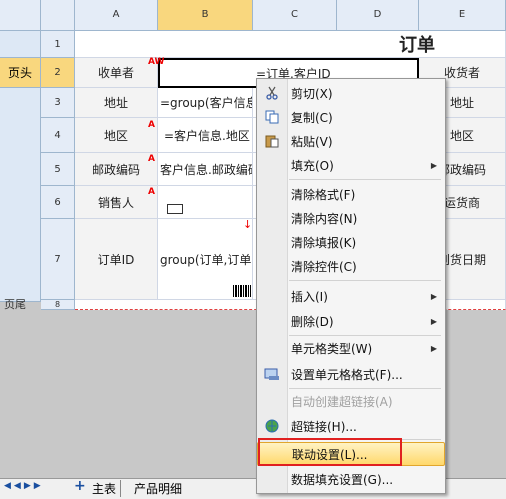 This screenshot has height=499, width=506. I want to click on menu-item-label: 粘贴(V), so click(312, 141).